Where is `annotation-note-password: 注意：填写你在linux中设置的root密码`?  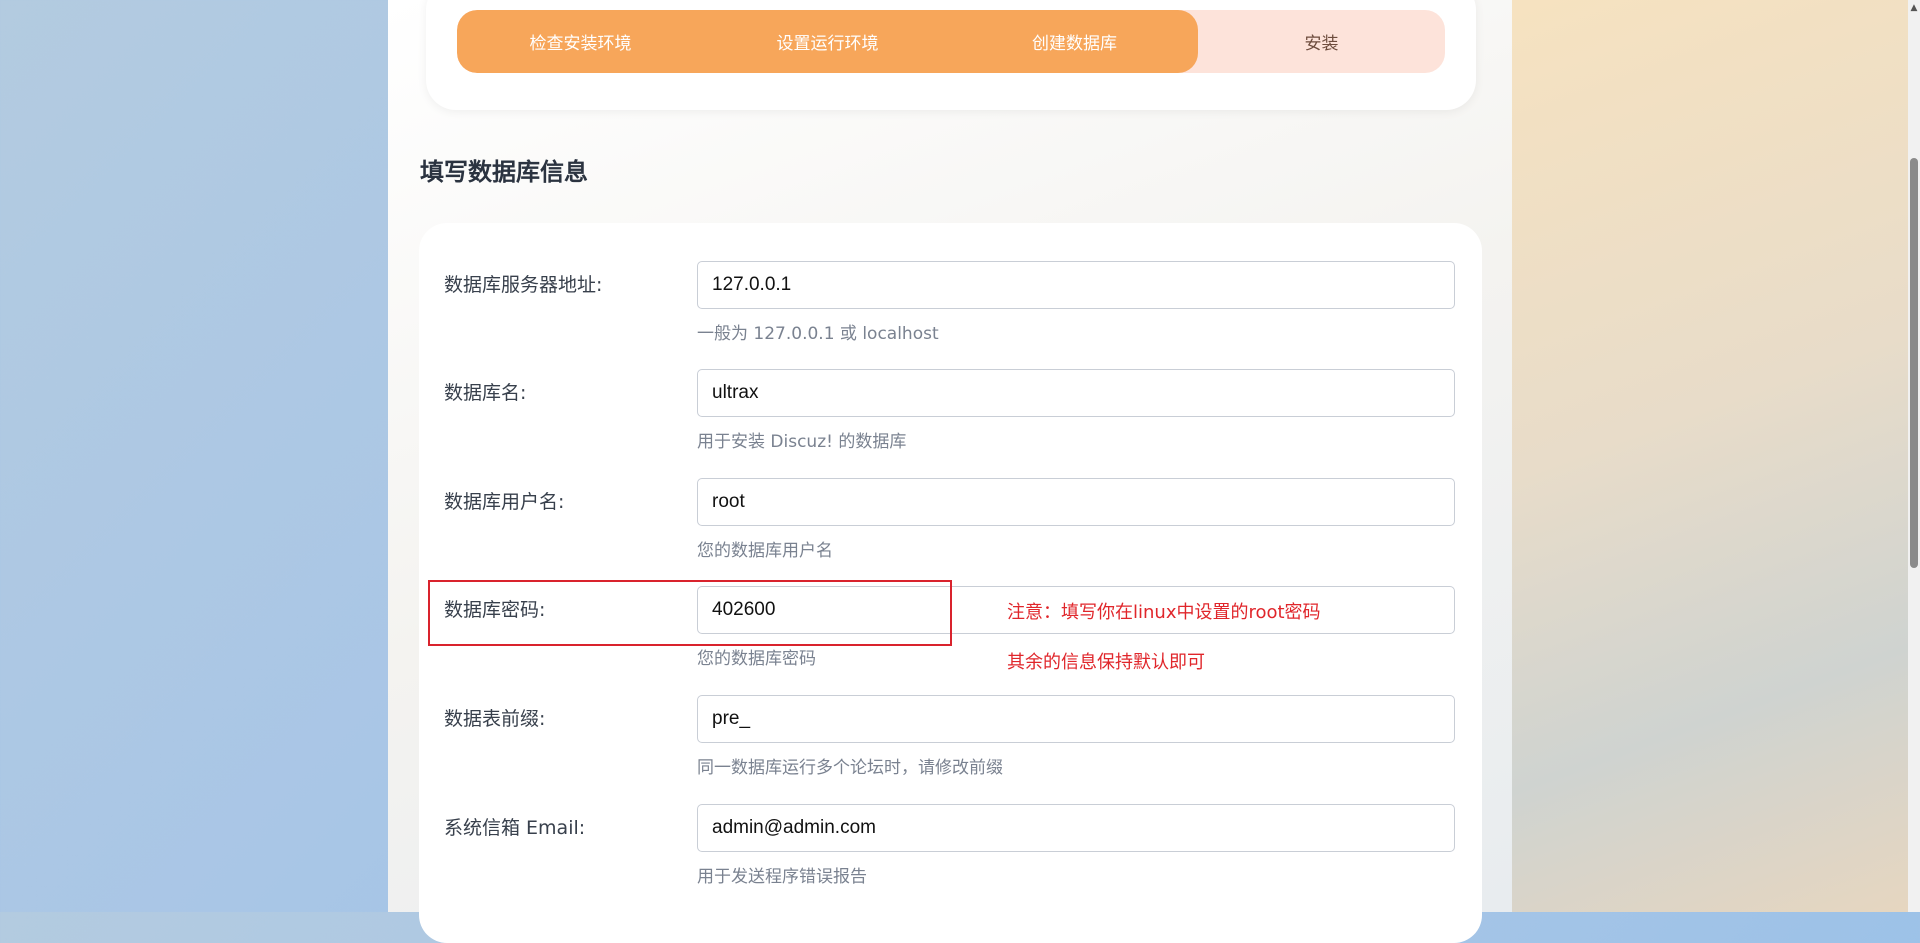
annotation-note-password: 注意：填写你在linux中设置的root密码 is located at coordinates (1164, 612).